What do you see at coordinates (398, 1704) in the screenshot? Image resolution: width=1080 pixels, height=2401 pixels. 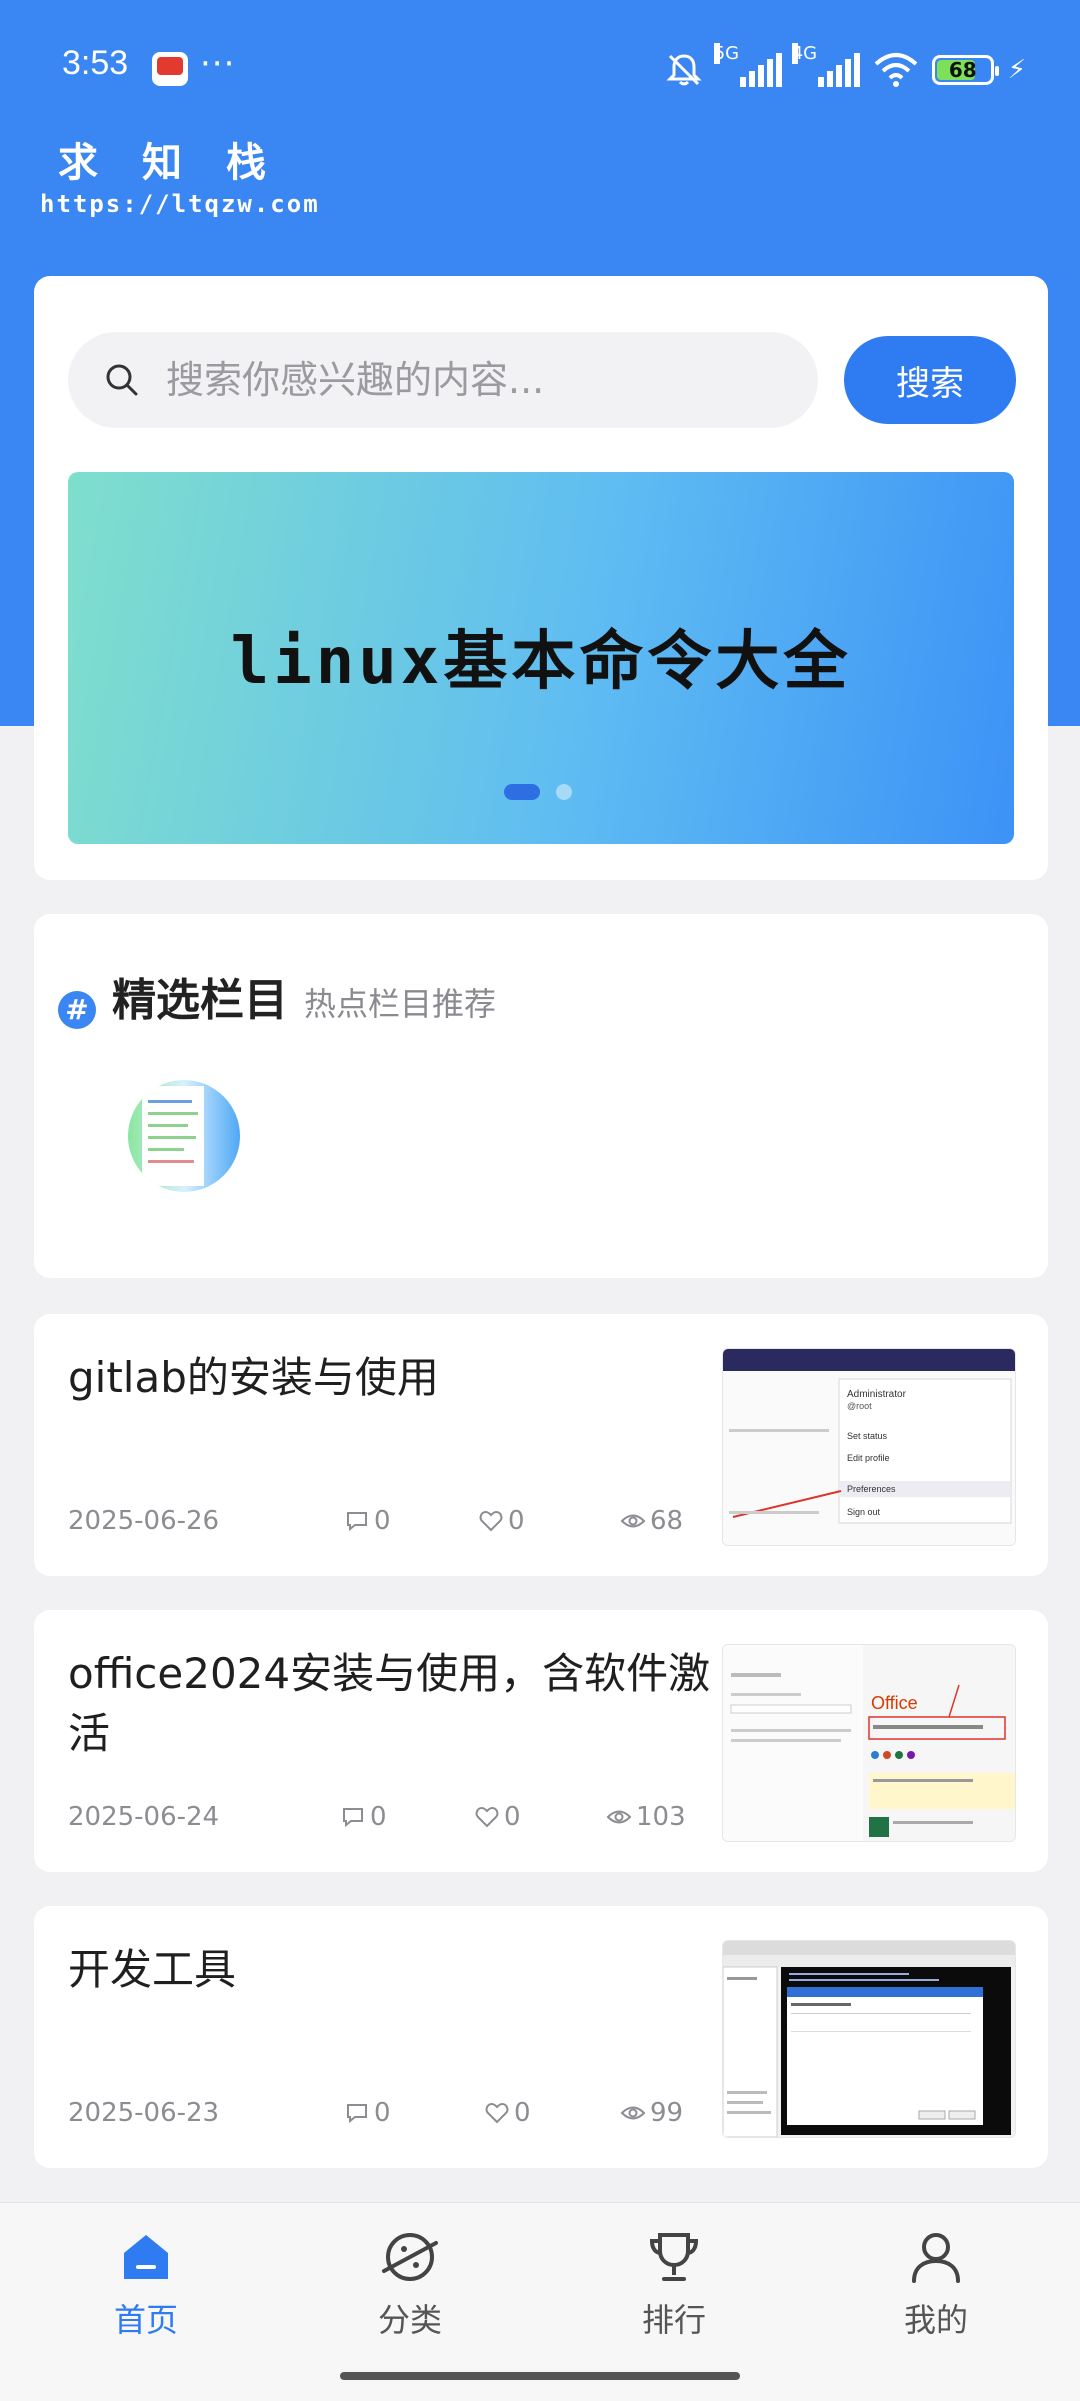 I see `article-title: office2024安装与使用，含软件激活` at bounding box center [398, 1704].